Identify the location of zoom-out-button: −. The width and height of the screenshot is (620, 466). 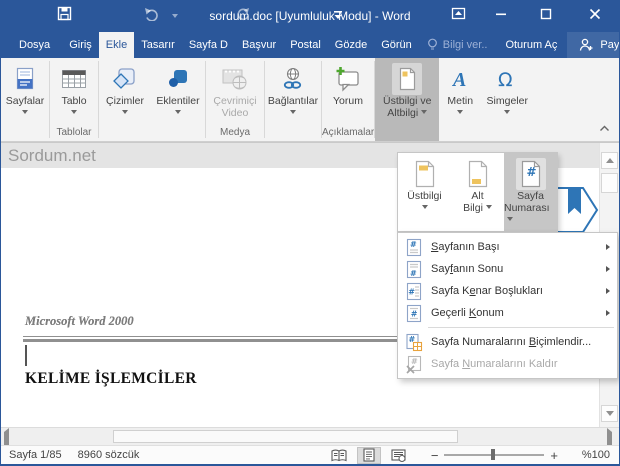
(435, 455).